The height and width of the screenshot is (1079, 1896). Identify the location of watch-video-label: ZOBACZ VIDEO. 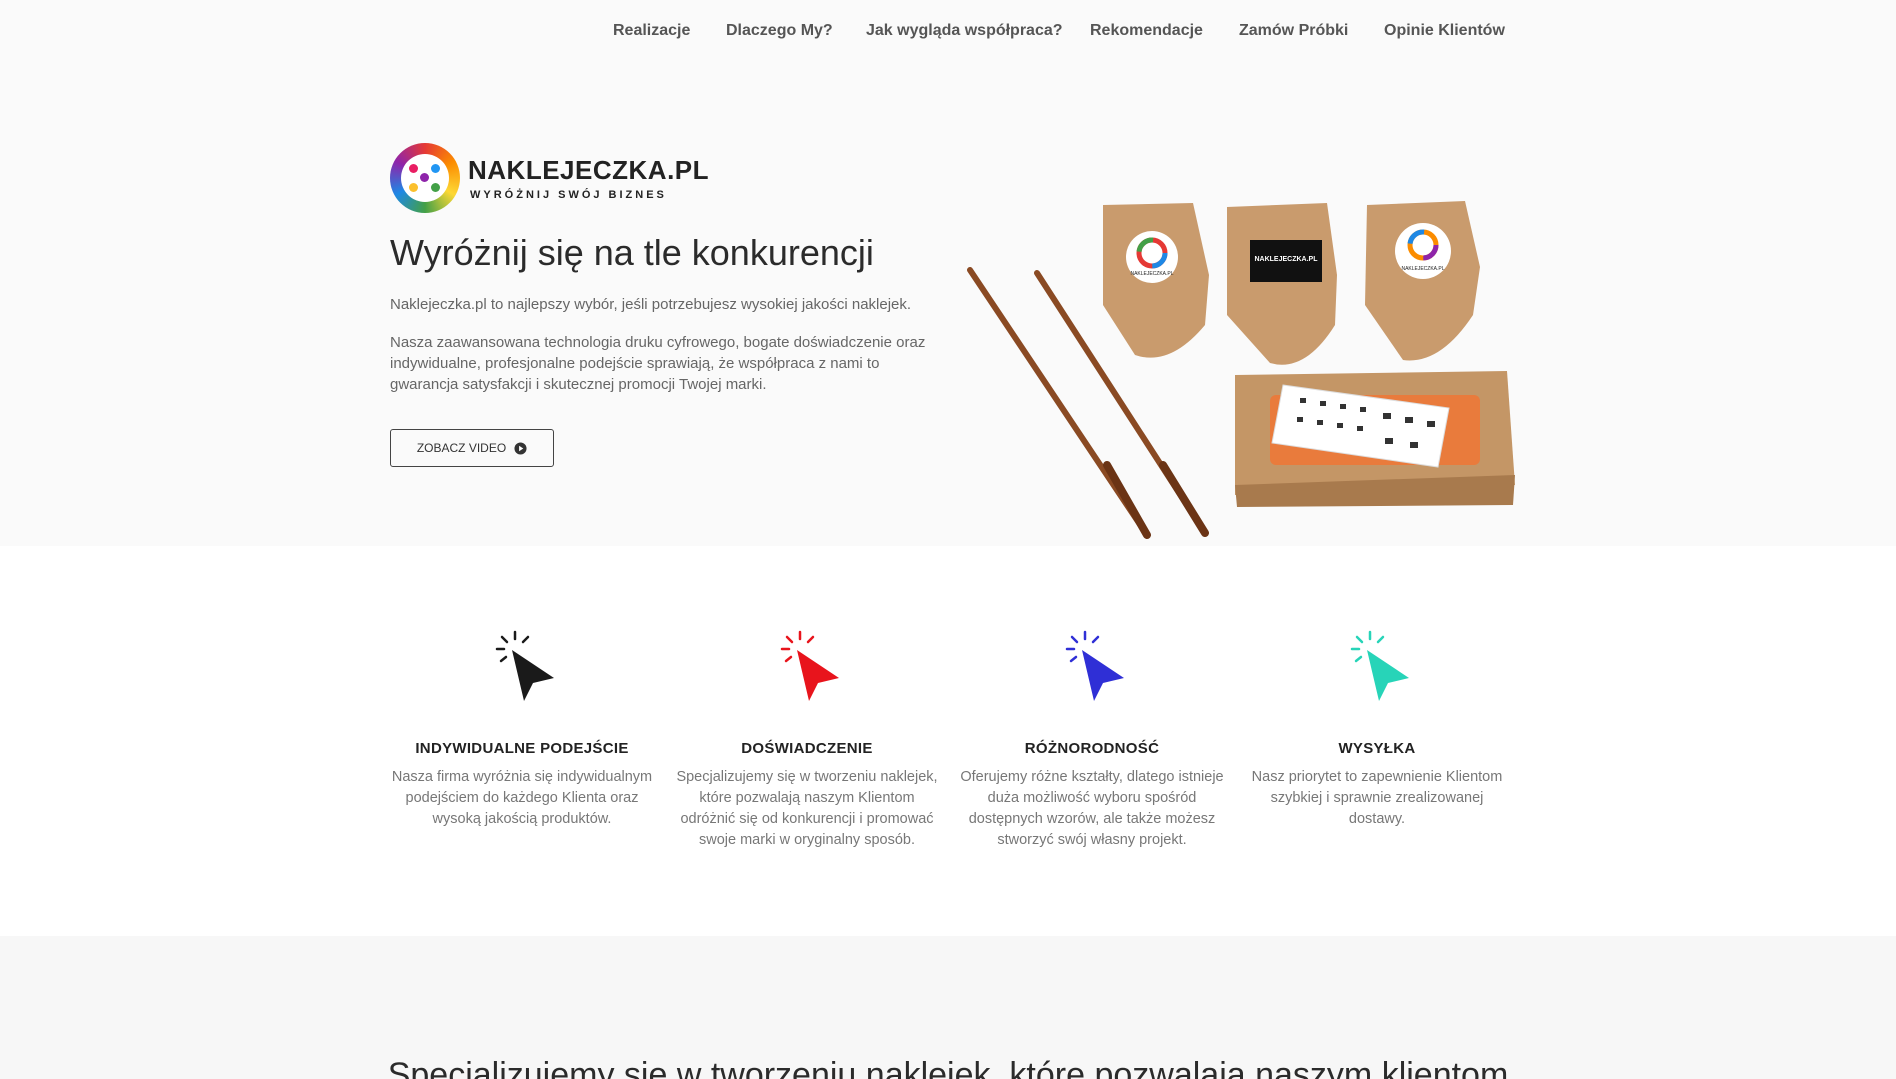
(461, 448).